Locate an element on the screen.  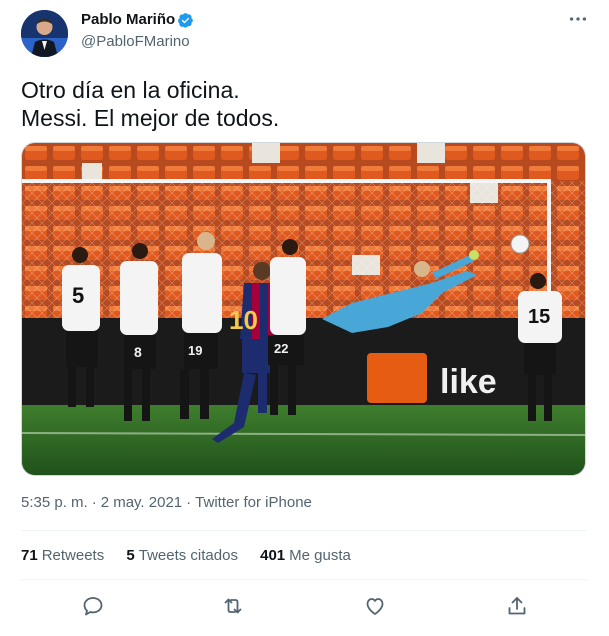
quotes-stat: 5 Tweets citados is located at coordinates (182, 555).